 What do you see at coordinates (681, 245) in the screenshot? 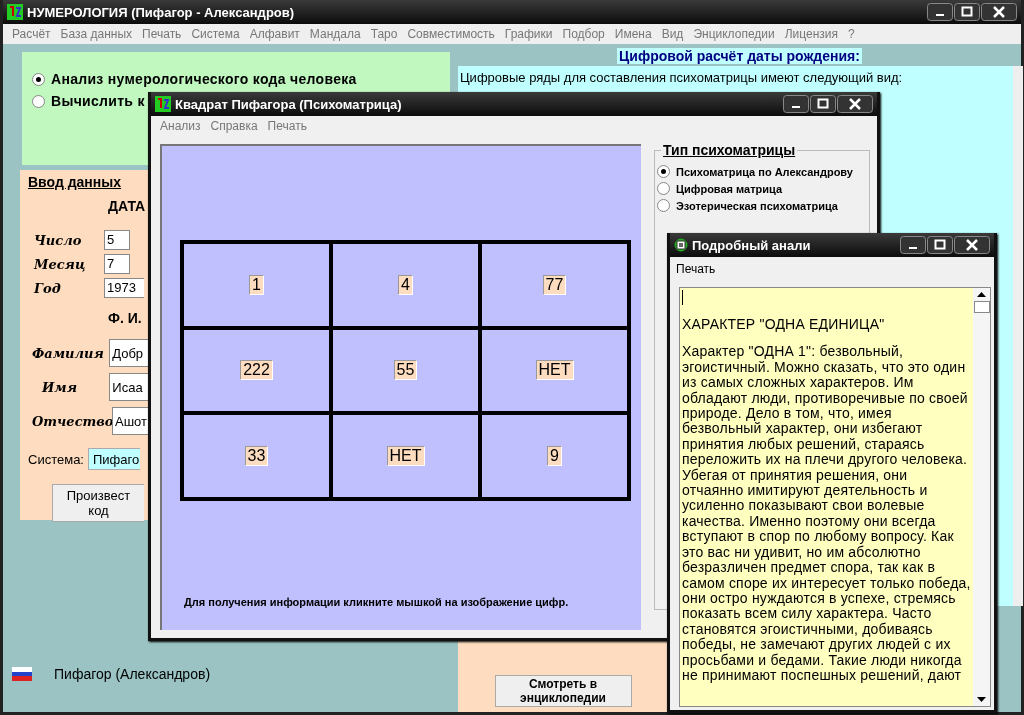
I see `window-icon` at bounding box center [681, 245].